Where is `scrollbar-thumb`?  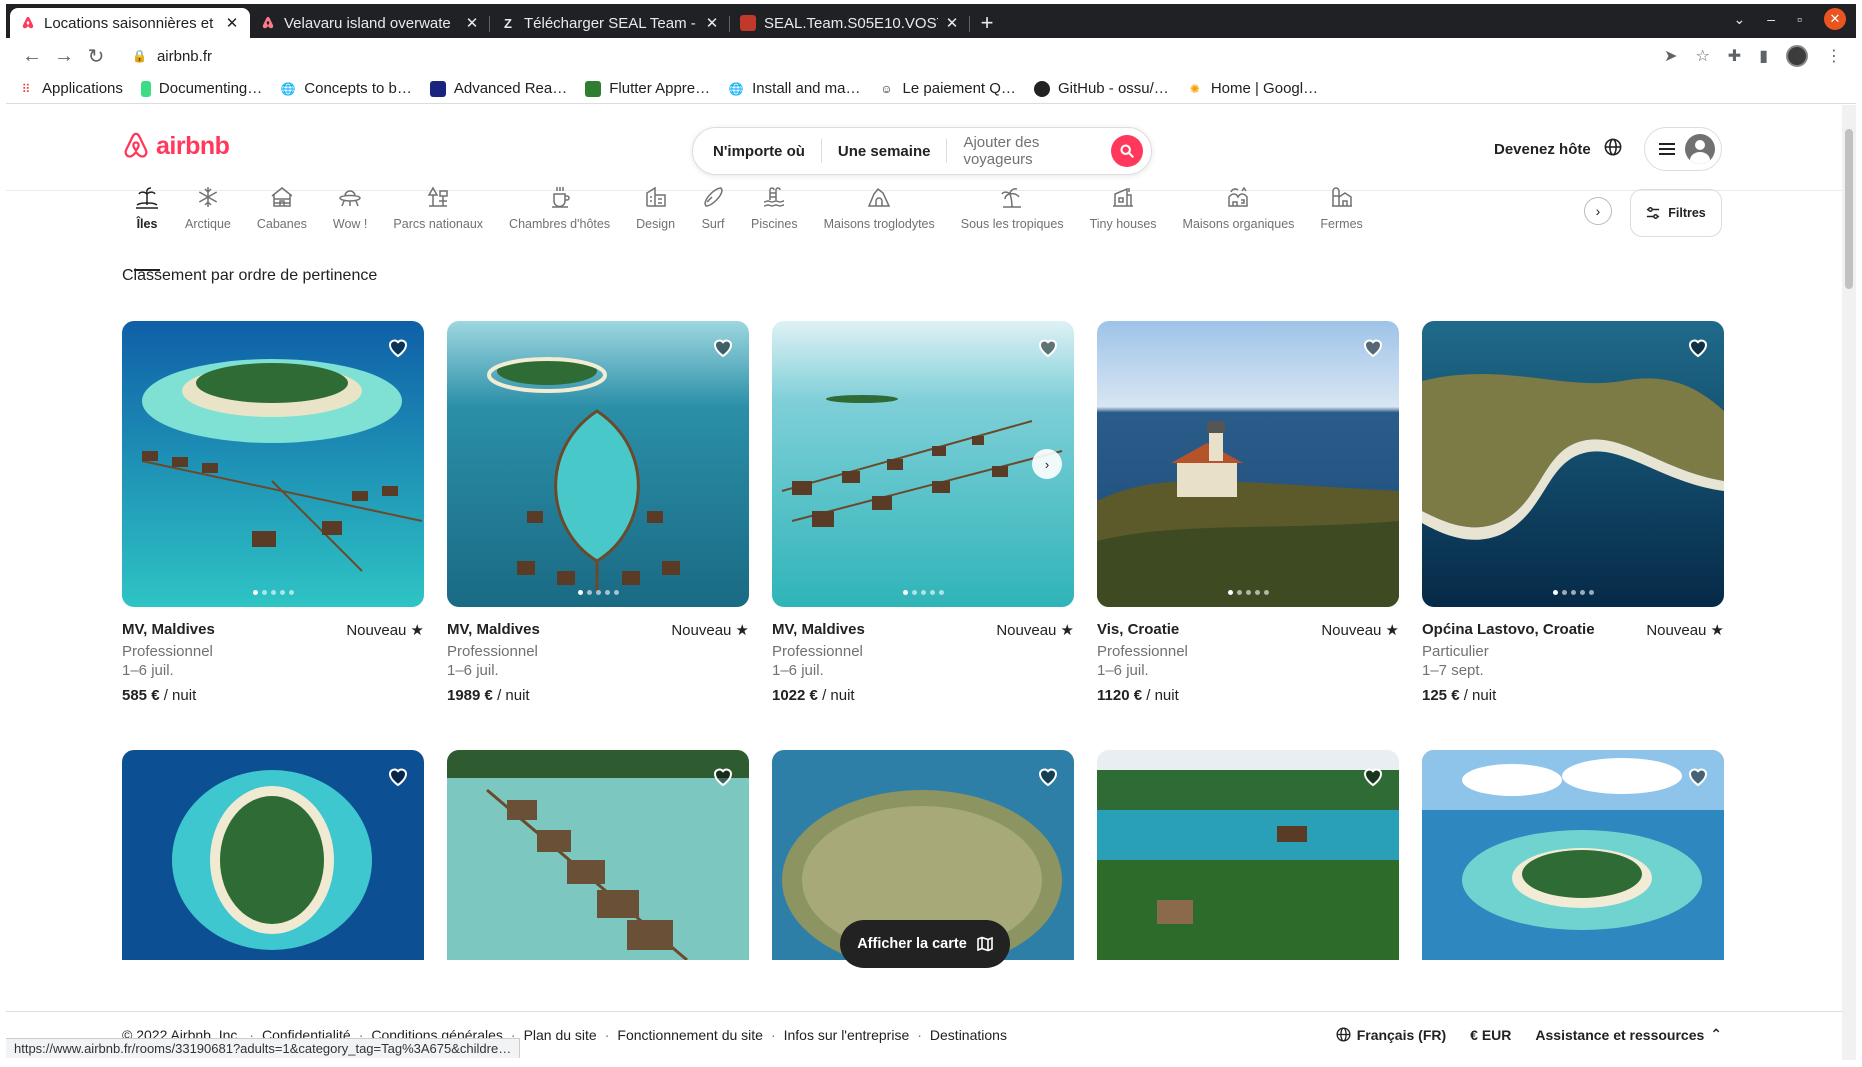 scrollbar-thumb is located at coordinates (1849, 209).